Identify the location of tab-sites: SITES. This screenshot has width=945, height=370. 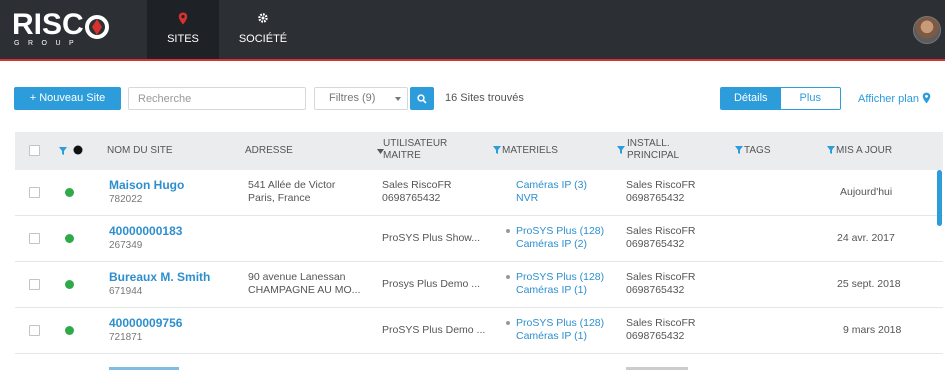
(183, 29).